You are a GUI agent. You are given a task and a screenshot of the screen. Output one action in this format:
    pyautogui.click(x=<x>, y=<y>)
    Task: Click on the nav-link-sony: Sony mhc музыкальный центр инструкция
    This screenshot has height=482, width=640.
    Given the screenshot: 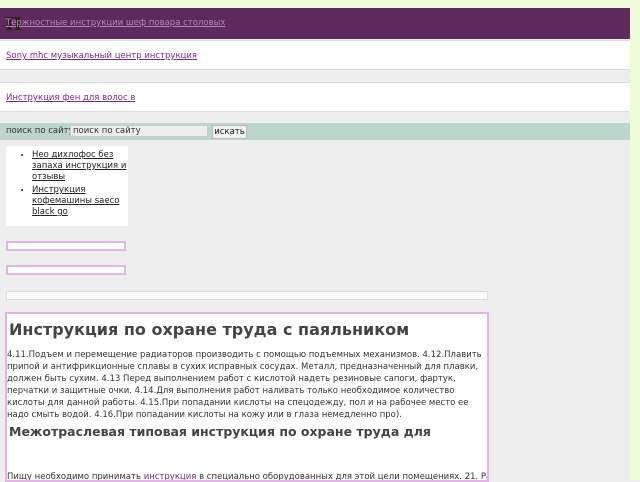 What is the action you would take?
    pyautogui.click(x=101, y=56)
    